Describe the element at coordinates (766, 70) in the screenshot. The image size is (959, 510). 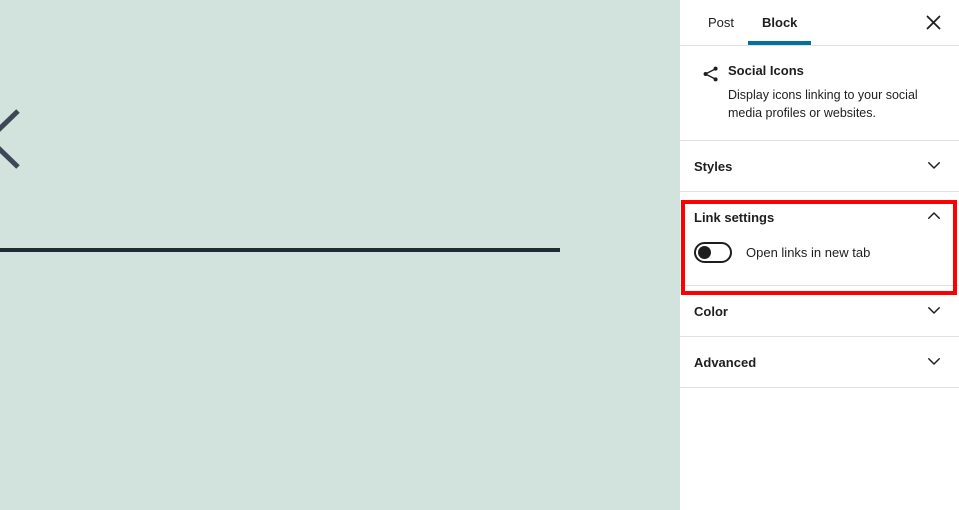
I see `block-title: Social Icons` at that location.